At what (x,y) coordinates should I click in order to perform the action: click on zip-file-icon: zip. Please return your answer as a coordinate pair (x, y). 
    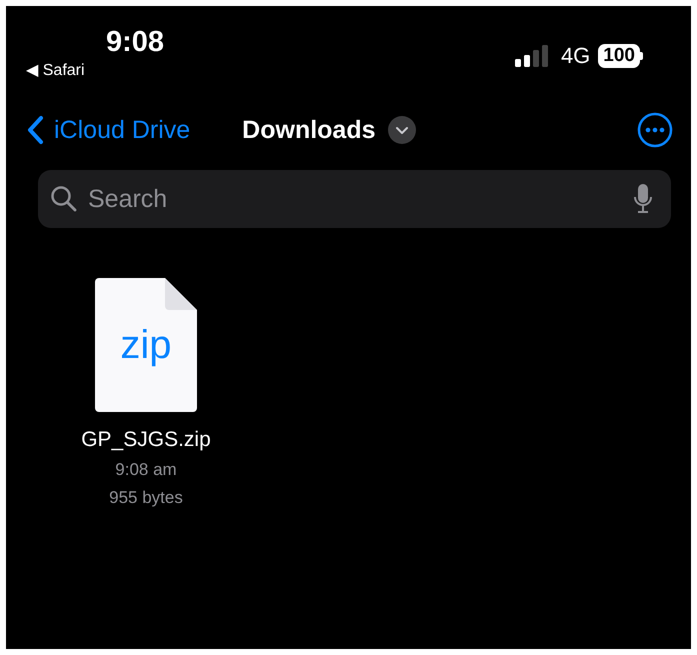
    Looking at the image, I should click on (146, 345).